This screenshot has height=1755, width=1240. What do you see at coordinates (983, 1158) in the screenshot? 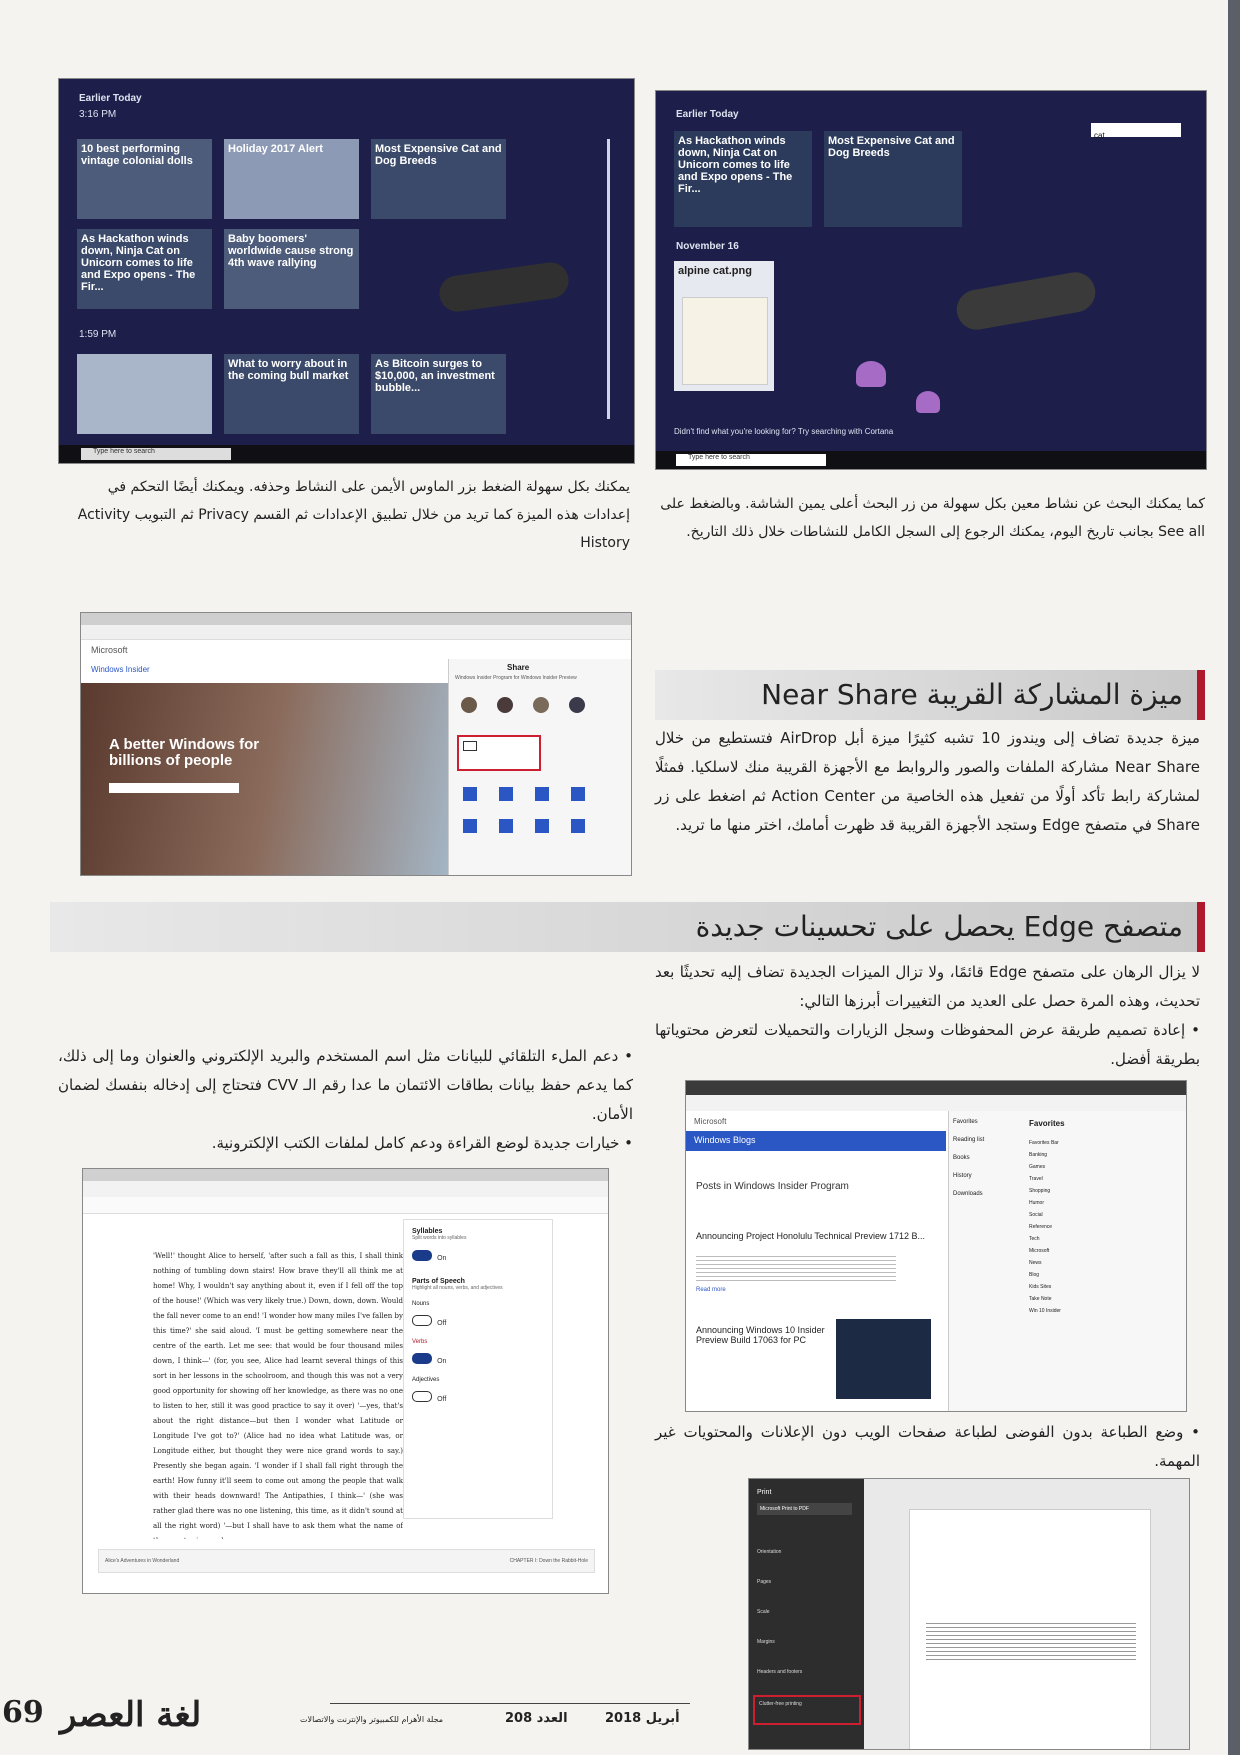
I see `hub-item-books: Books` at bounding box center [983, 1158].